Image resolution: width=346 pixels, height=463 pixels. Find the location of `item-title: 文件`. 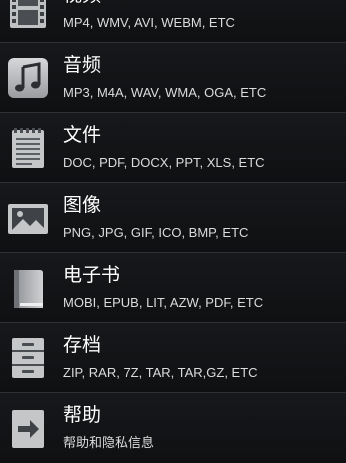

item-title: 文件 is located at coordinates (82, 135).